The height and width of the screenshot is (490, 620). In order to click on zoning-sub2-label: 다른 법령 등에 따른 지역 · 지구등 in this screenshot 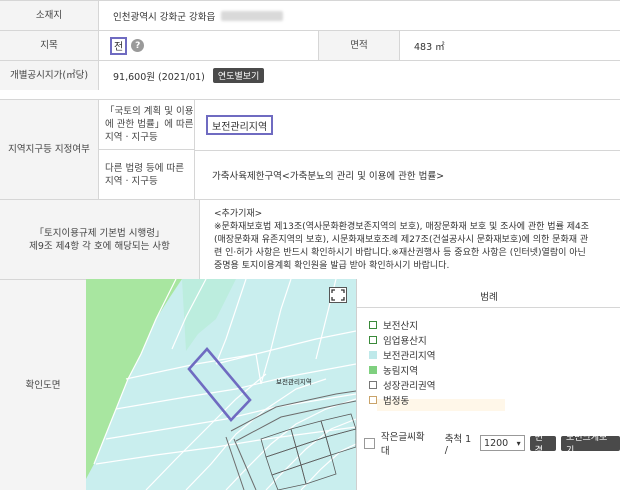, I will do `click(147, 175)`.